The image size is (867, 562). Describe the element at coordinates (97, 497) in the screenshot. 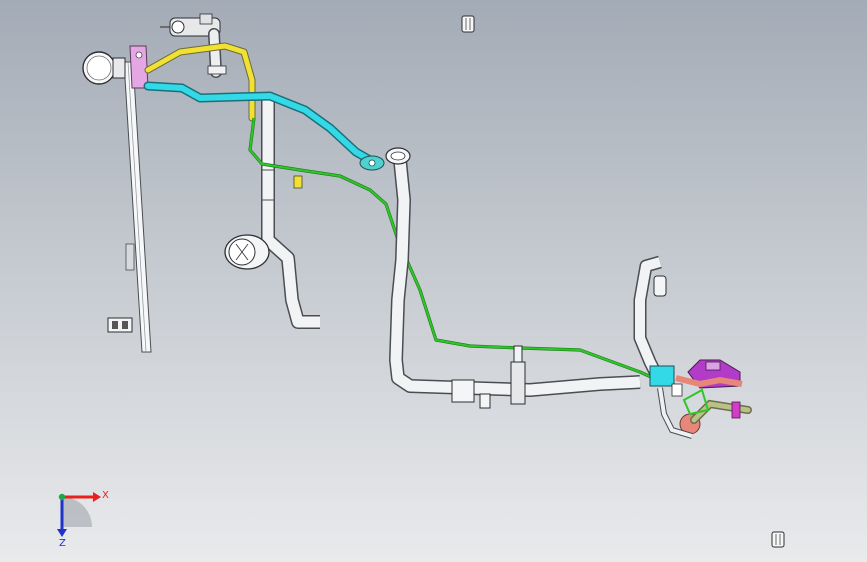

I see `x-axis-arrow` at that location.